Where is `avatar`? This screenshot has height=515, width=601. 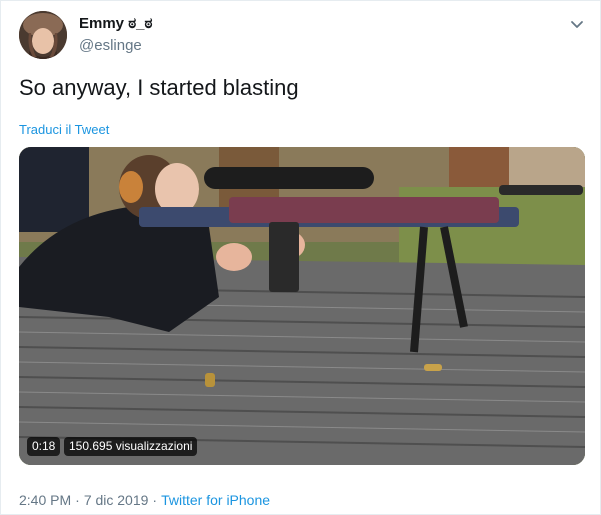
avatar is located at coordinates (43, 35).